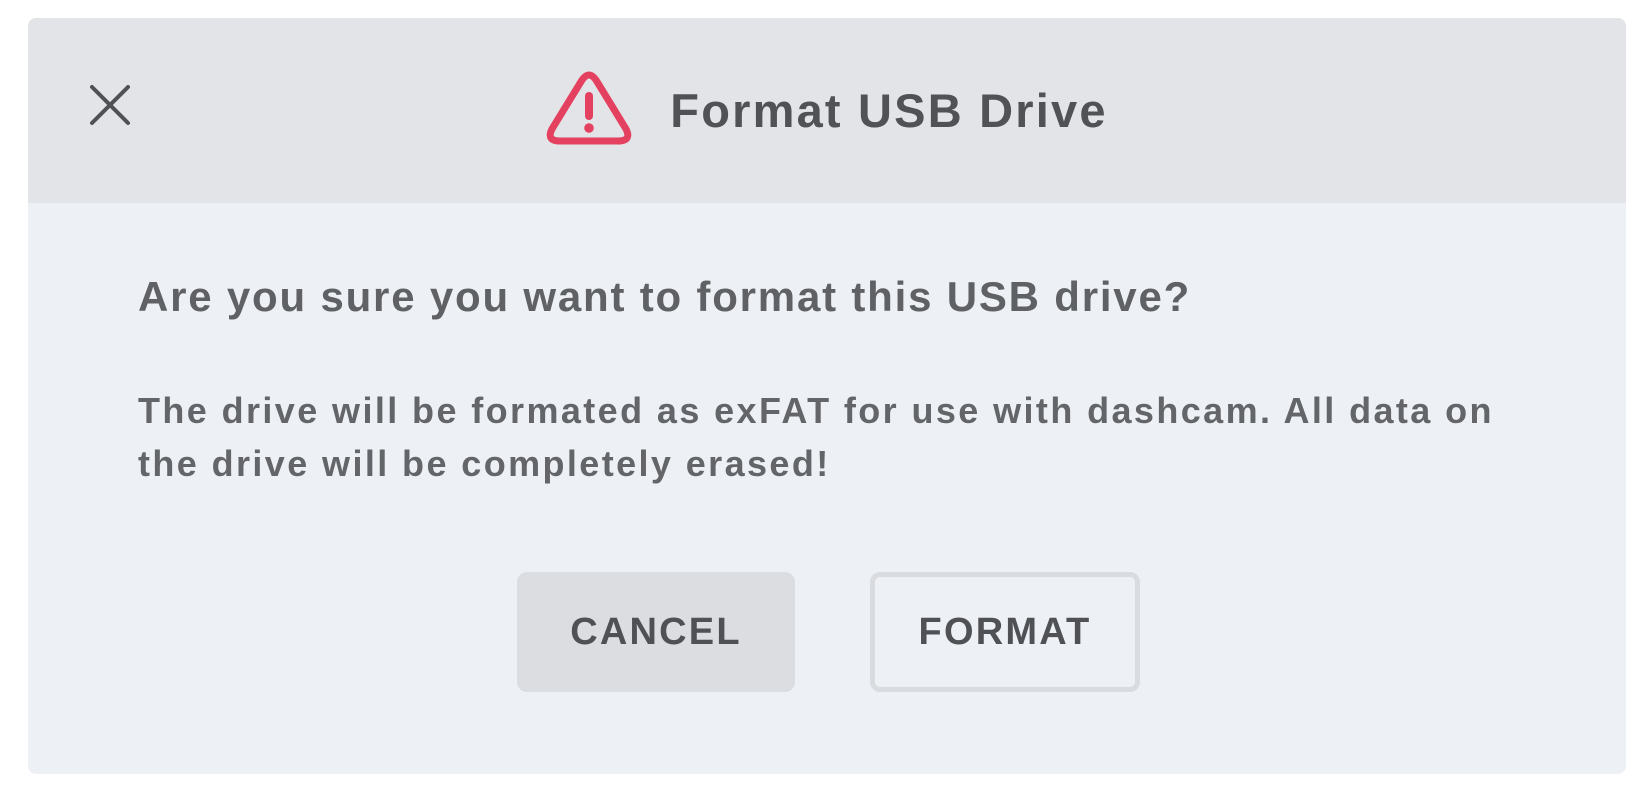 Image resolution: width=1648 pixels, height=800 pixels. What do you see at coordinates (656, 632) in the screenshot?
I see `cancel-button: CANCEL` at bounding box center [656, 632].